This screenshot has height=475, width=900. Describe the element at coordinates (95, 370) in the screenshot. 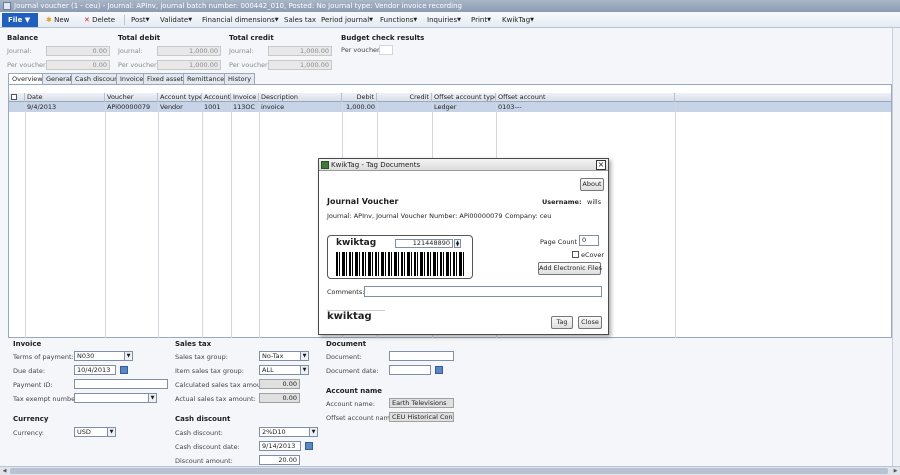

I see `due-date-field: 10/4/2013` at that location.